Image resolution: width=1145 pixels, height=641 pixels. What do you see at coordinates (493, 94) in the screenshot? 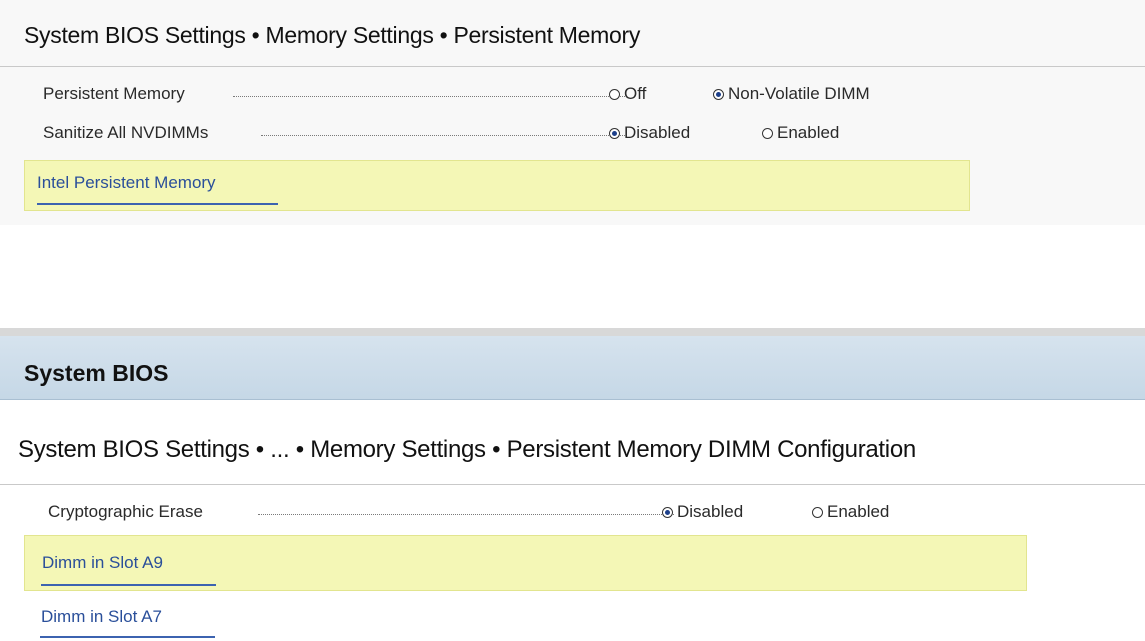
I see `setting-row-persistent-memory: Persistent Memory Off Non-Volatile DIMM` at bounding box center [493, 94].